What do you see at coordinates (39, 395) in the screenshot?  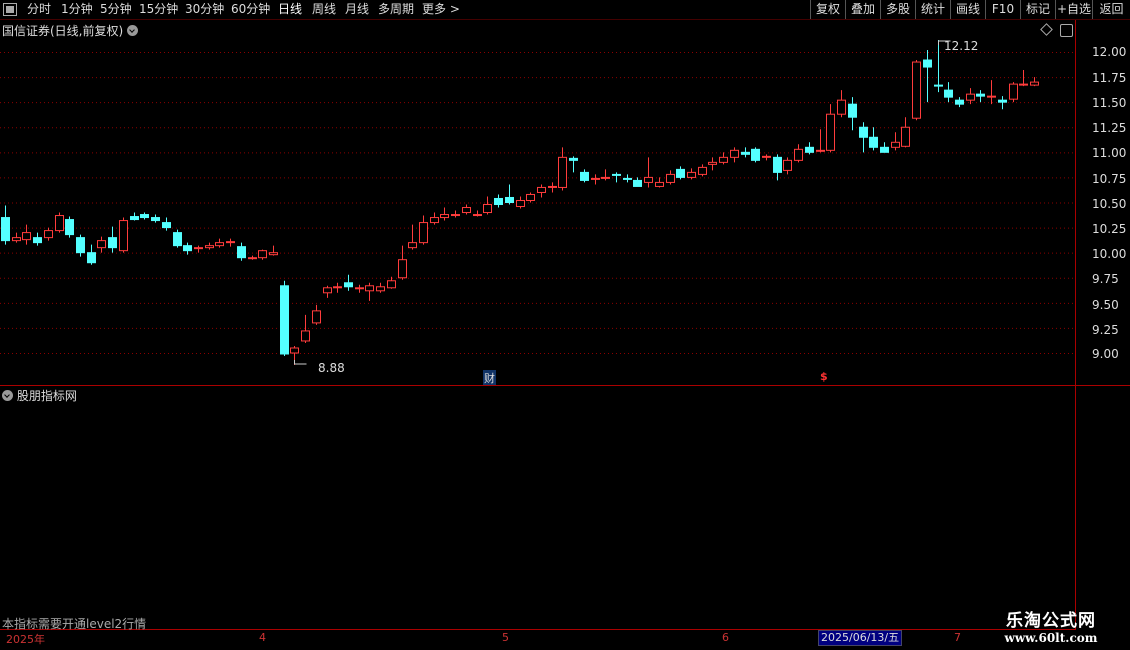 I see `indicator-title: 股朋指标网` at bounding box center [39, 395].